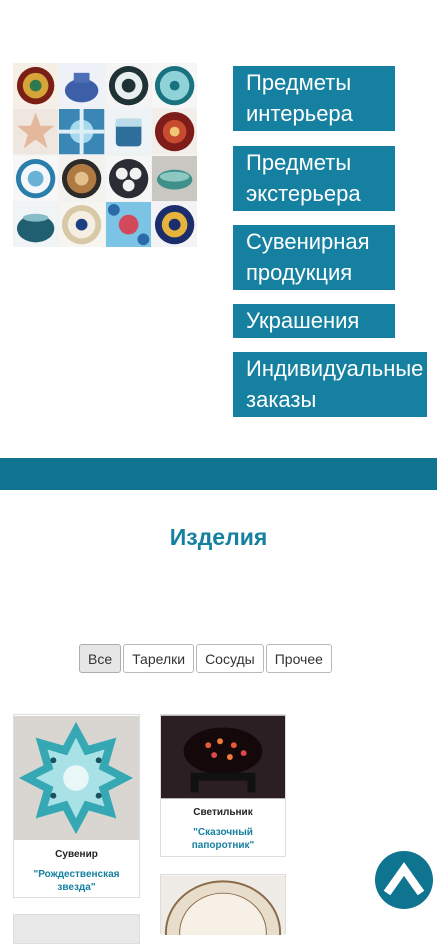 The height and width of the screenshot is (944, 437). I want to click on product-image-star, so click(76, 778).